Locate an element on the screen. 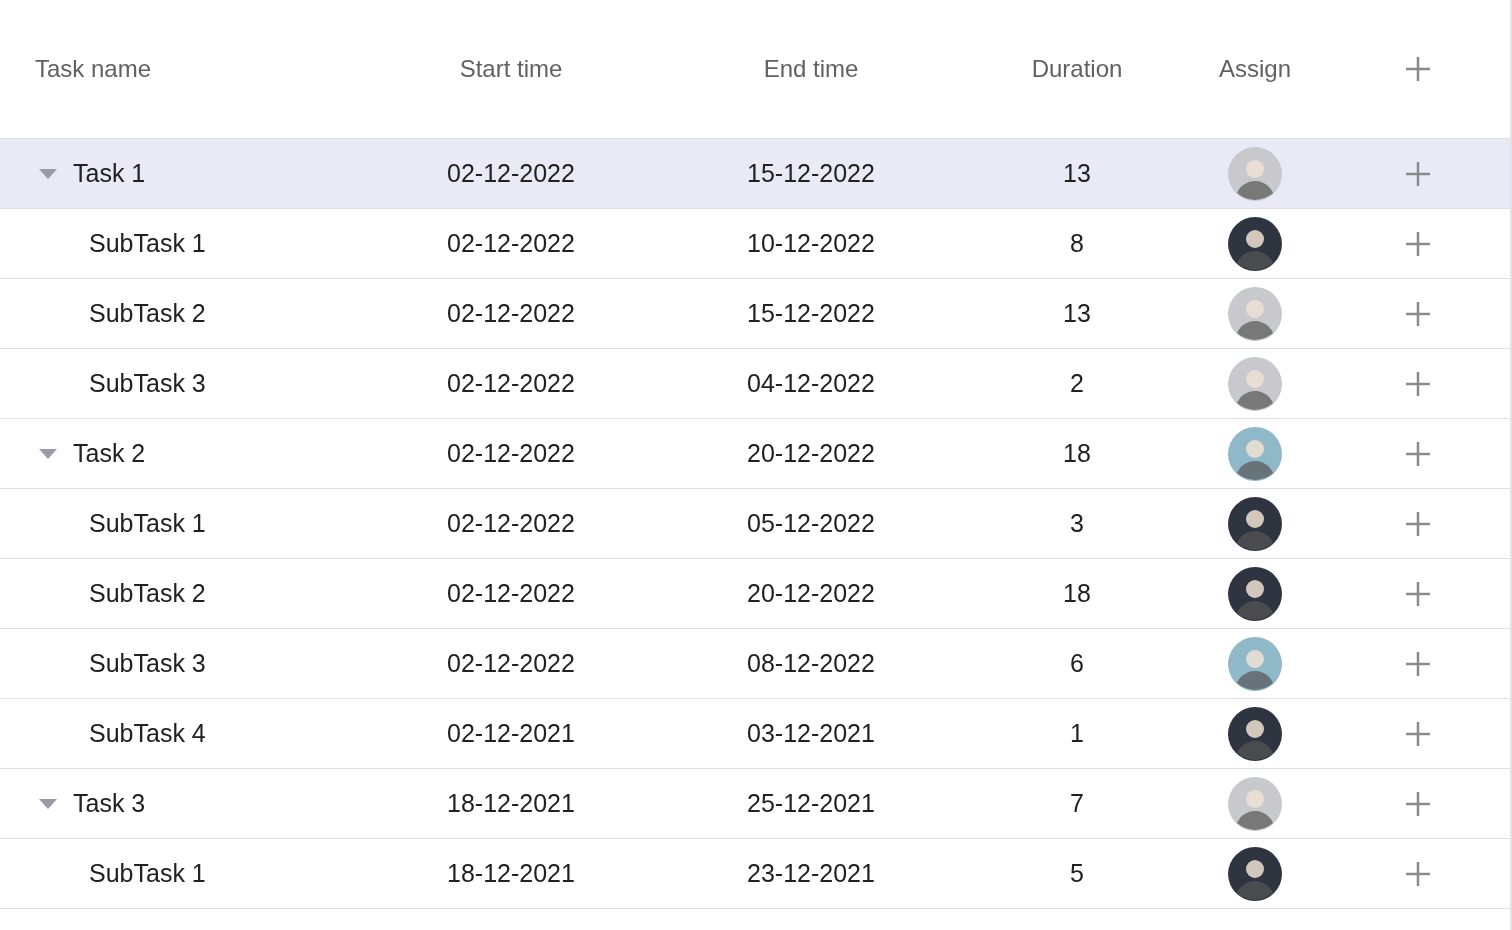 The width and height of the screenshot is (1512, 930). end-date: 05-12-2022 is located at coordinates (811, 523).